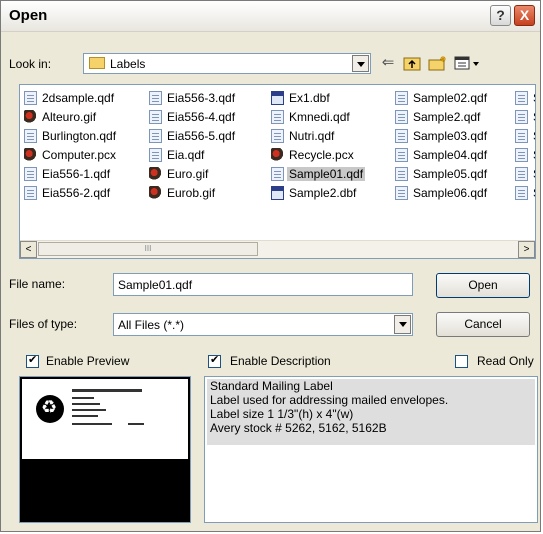 This screenshot has width=543, height=534. Describe the element at coordinates (526, 249) in the screenshot. I see `scroll-right-button: >` at that location.